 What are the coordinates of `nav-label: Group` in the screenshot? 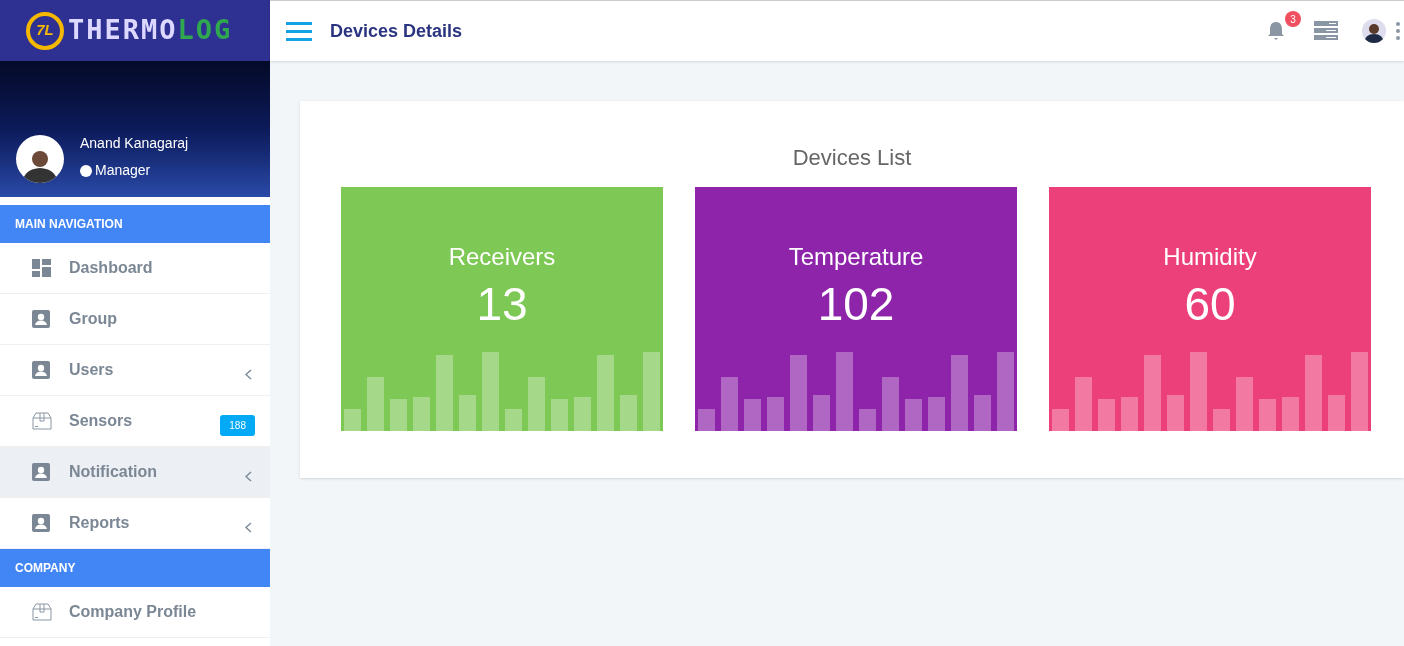 It's located at (93, 319).